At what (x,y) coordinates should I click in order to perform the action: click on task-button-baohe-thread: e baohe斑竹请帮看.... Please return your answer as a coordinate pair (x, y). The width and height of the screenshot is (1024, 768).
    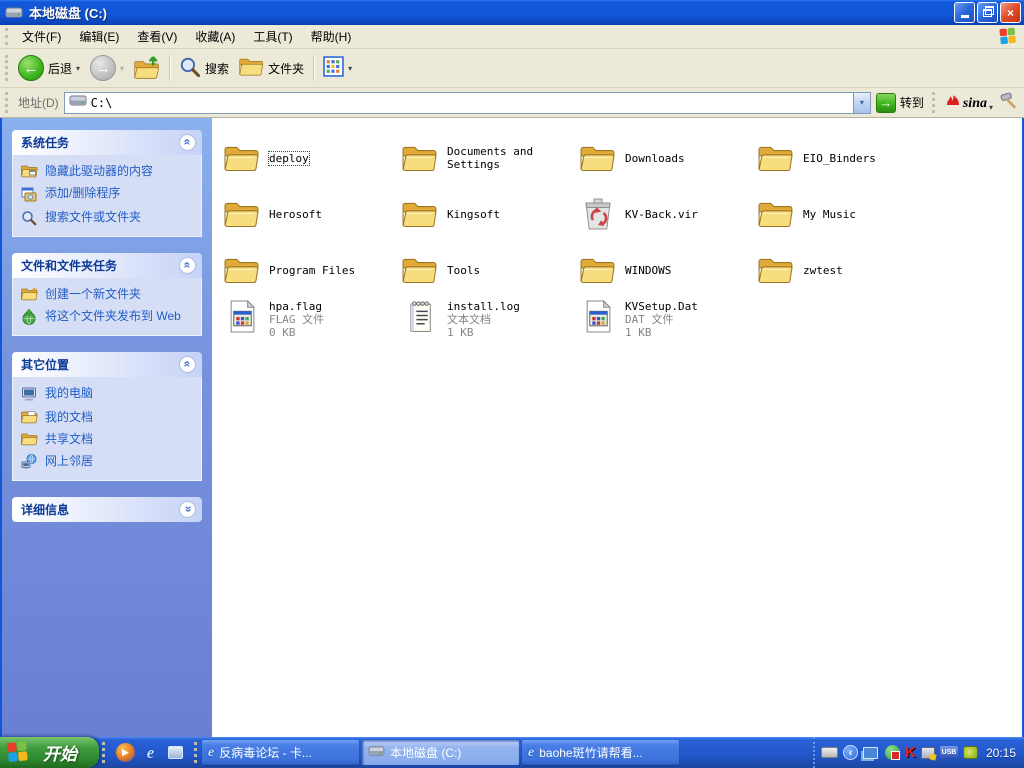
    Looking at the image, I should click on (600, 752).